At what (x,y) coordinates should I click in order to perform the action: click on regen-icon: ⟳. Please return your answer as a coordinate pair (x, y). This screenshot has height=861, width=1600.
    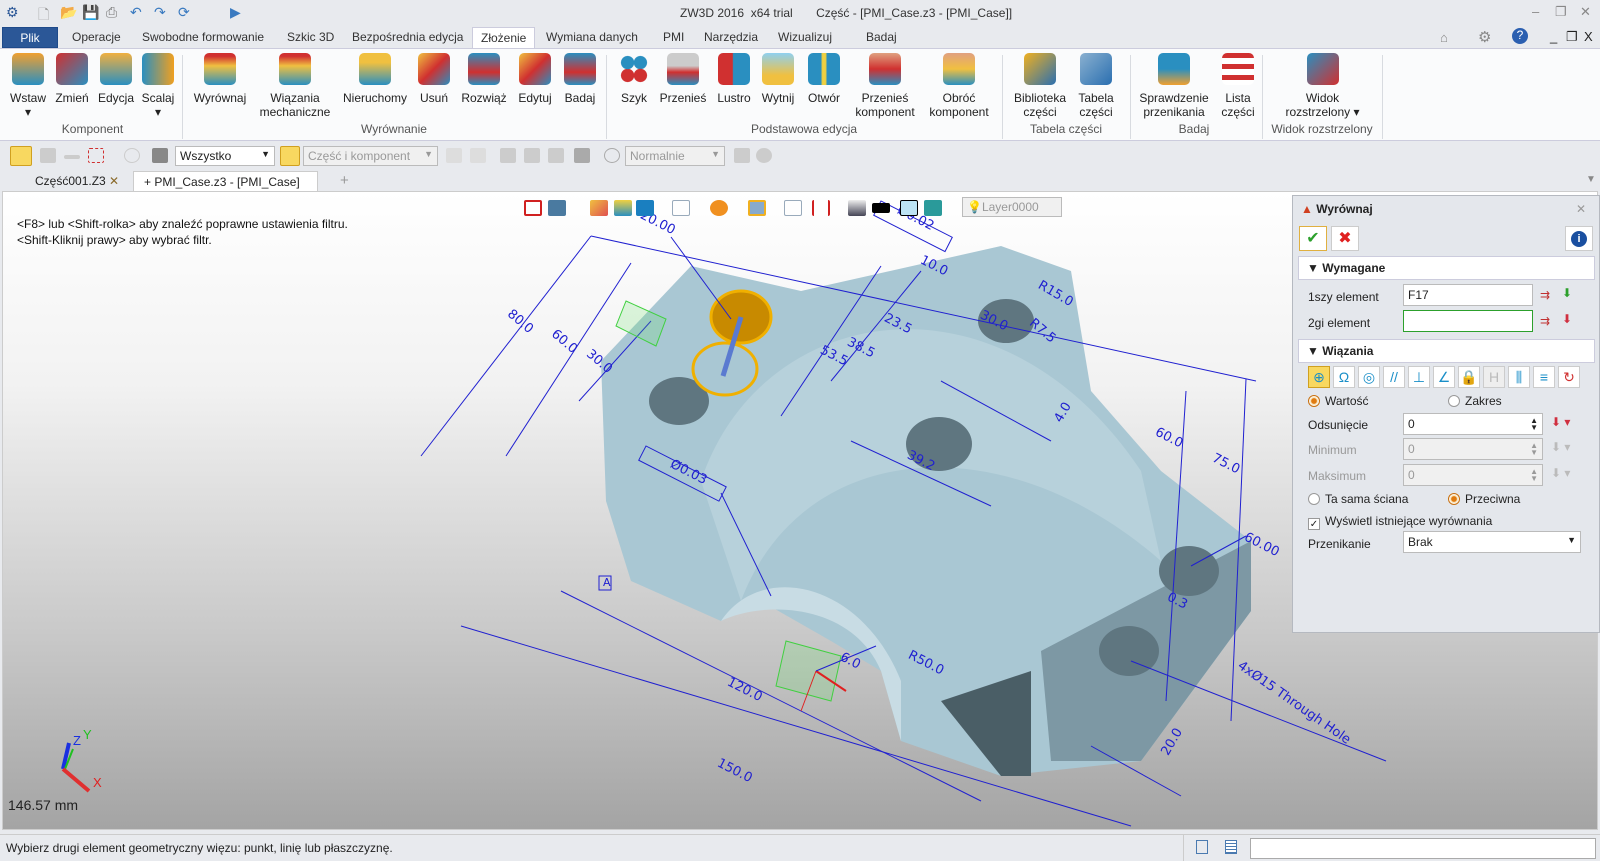
    Looking at the image, I should click on (184, 12).